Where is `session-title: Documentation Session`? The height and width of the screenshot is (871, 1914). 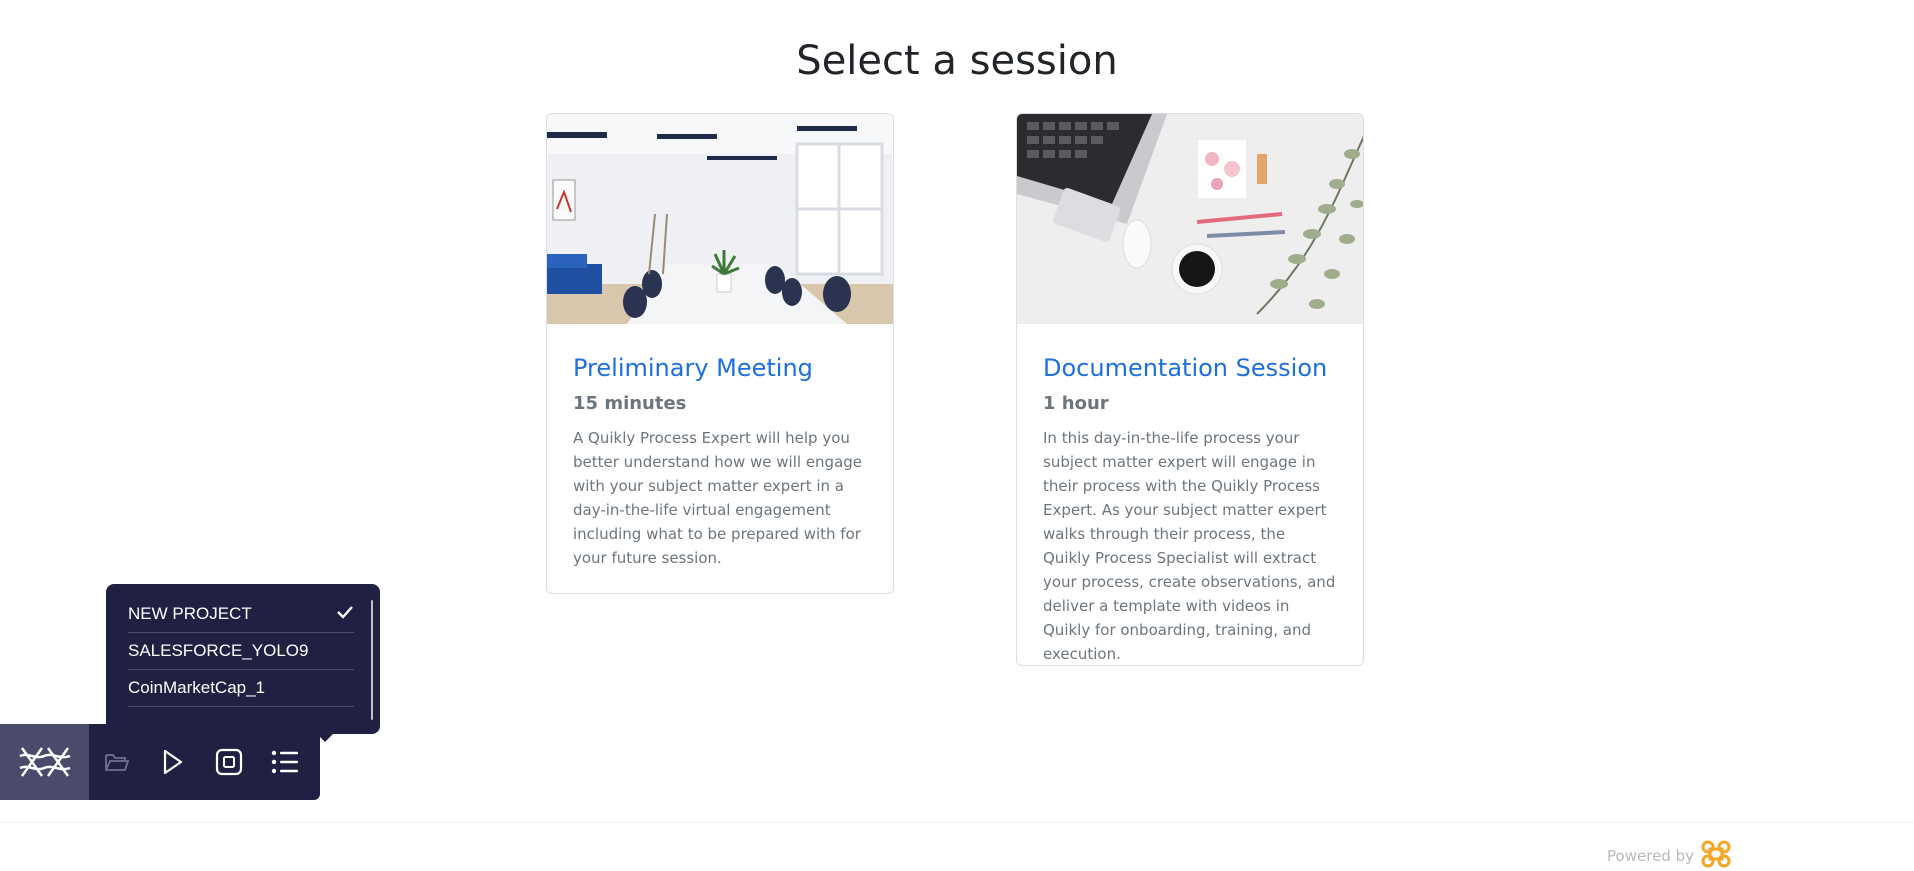
session-title: Documentation Session is located at coordinates (1190, 368).